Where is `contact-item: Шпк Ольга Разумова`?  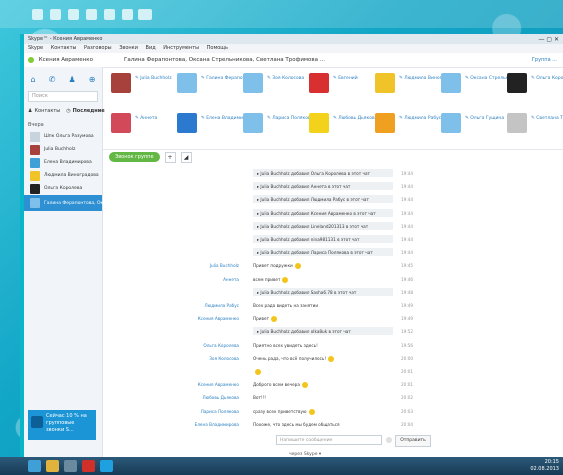
contact-item: Шпк Ольга Разумова is located at coordinates (63, 136).